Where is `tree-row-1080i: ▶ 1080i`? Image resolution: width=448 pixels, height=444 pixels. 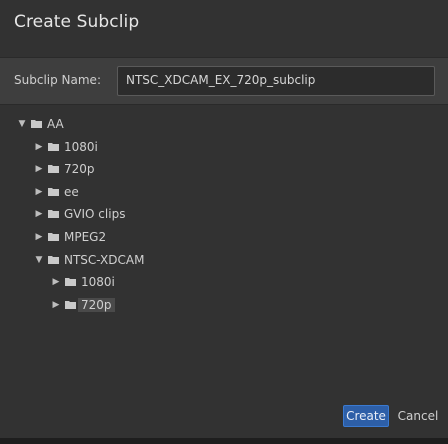
tree-row-1080i: ▶ 1080i is located at coordinates (224, 148).